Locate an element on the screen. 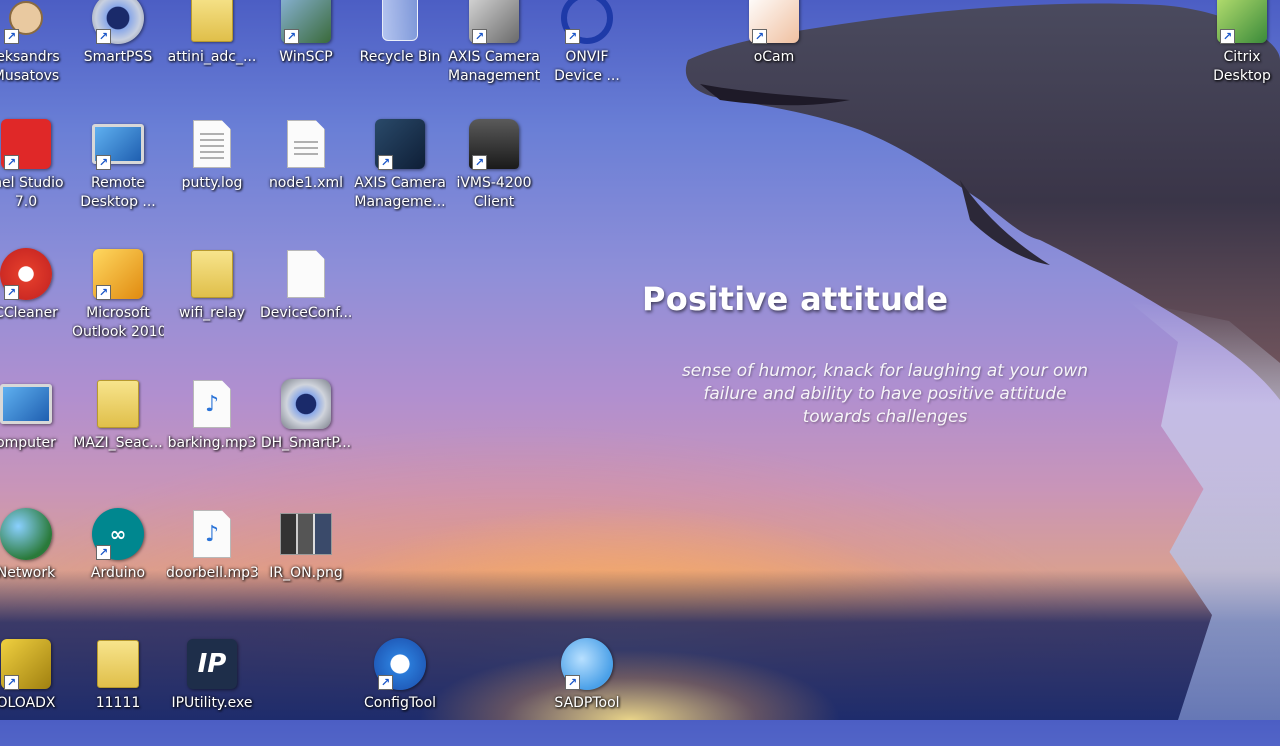  icon-label: barking.mp3 is located at coordinates (212, 443).